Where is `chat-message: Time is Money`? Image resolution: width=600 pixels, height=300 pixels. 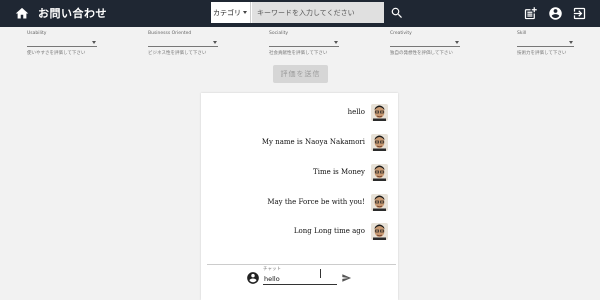 chat-message: Time is Money is located at coordinates (350, 172).